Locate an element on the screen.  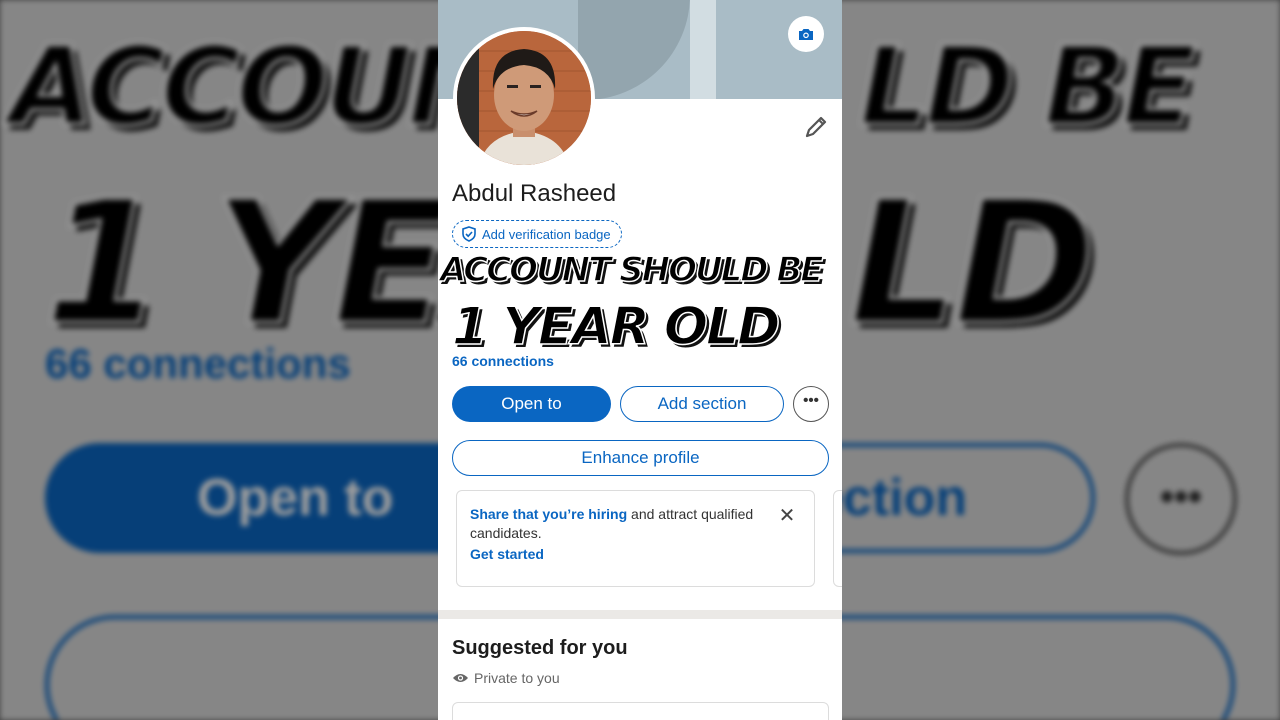
avatar is located at coordinates (524, 98).